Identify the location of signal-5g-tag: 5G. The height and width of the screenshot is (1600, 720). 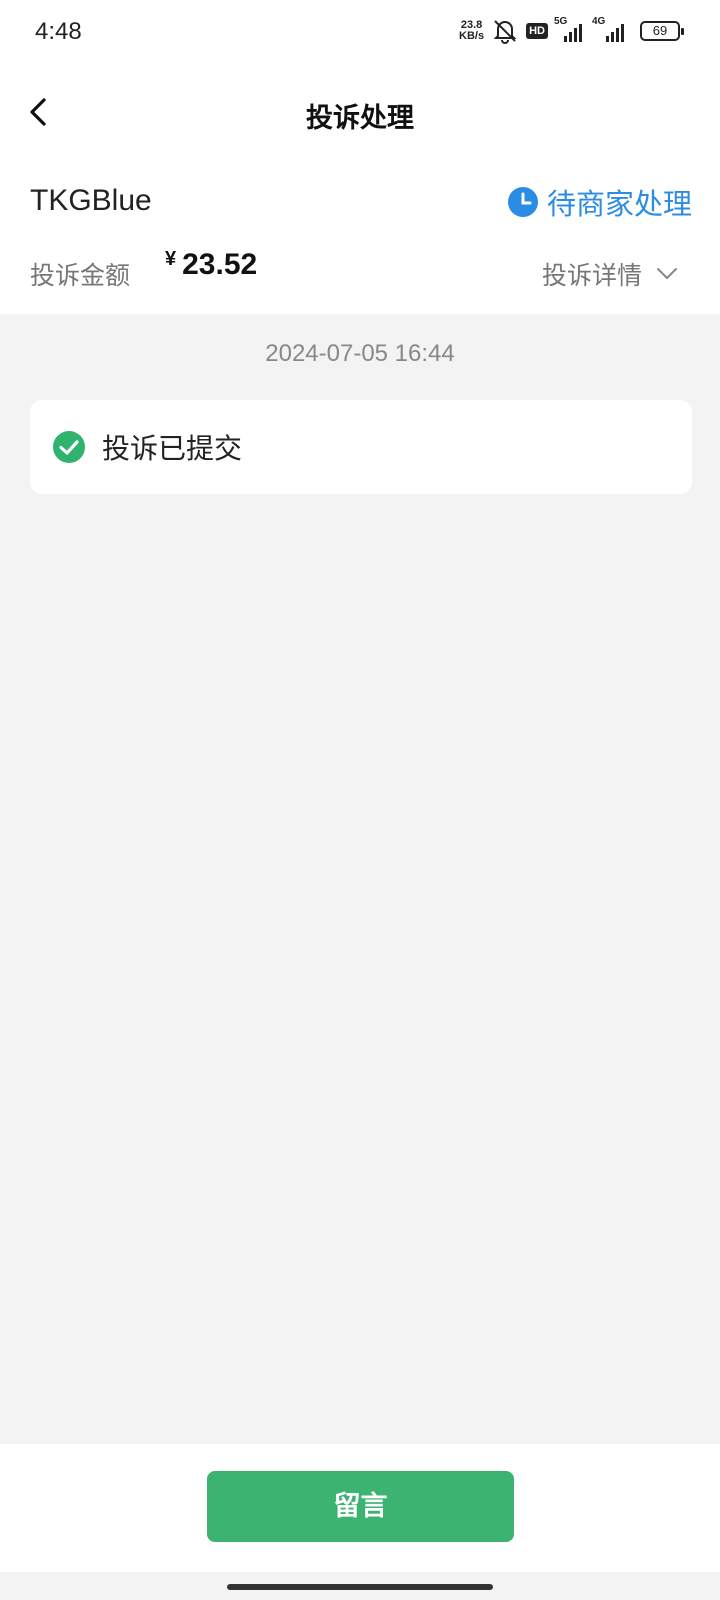
(561, 21).